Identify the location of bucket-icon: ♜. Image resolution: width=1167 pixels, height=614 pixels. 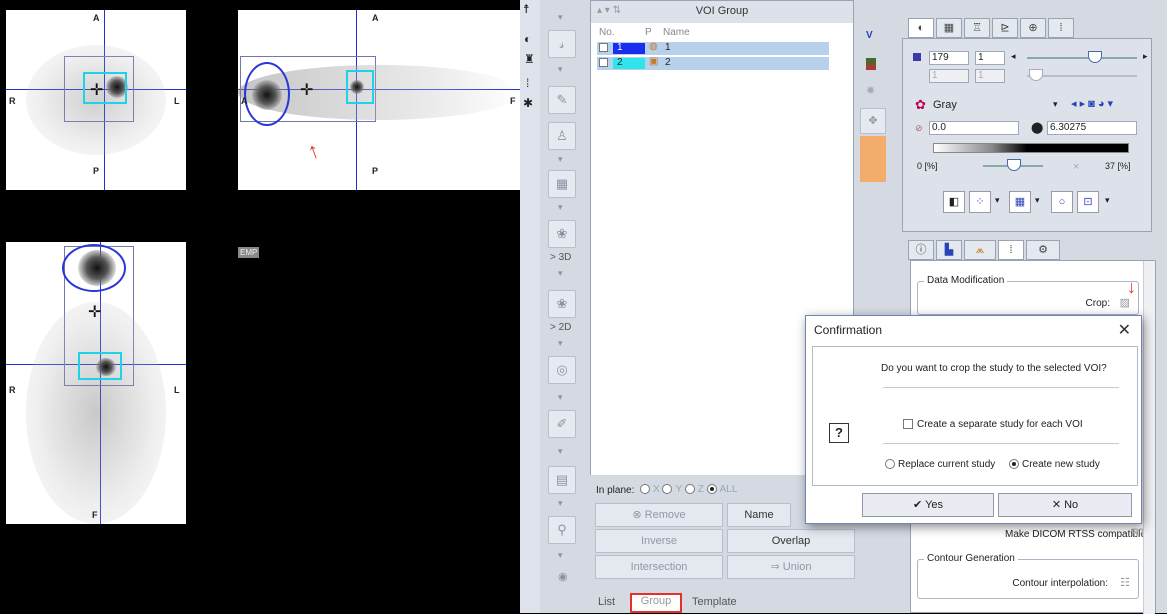
(529, 59).